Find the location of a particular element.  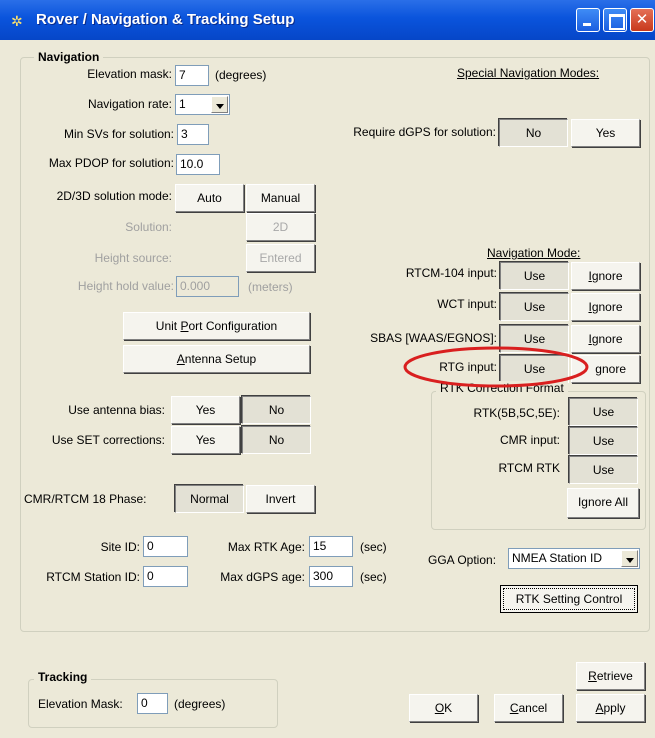

mode-auto-button: Auto is located at coordinates (209, 198).